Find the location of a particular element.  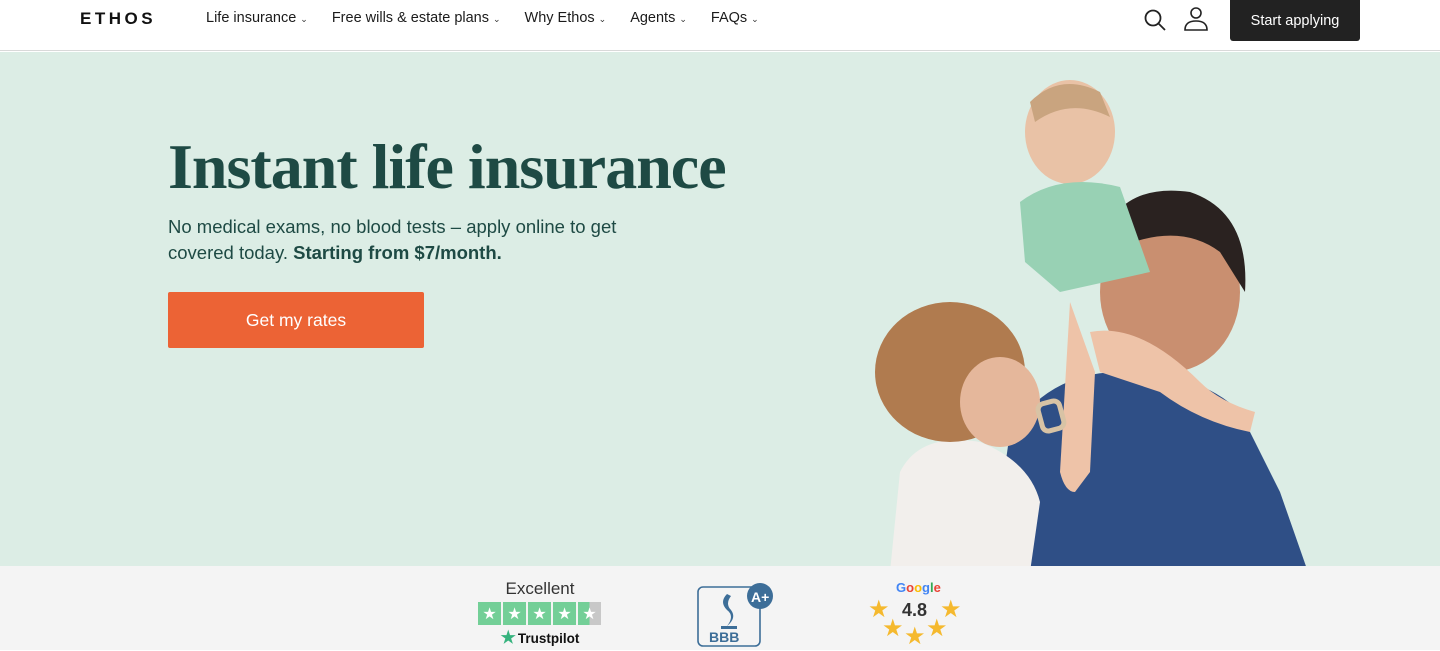

trustpilot-logo: ★ Trustpilot is located at coordinates (540, 638).